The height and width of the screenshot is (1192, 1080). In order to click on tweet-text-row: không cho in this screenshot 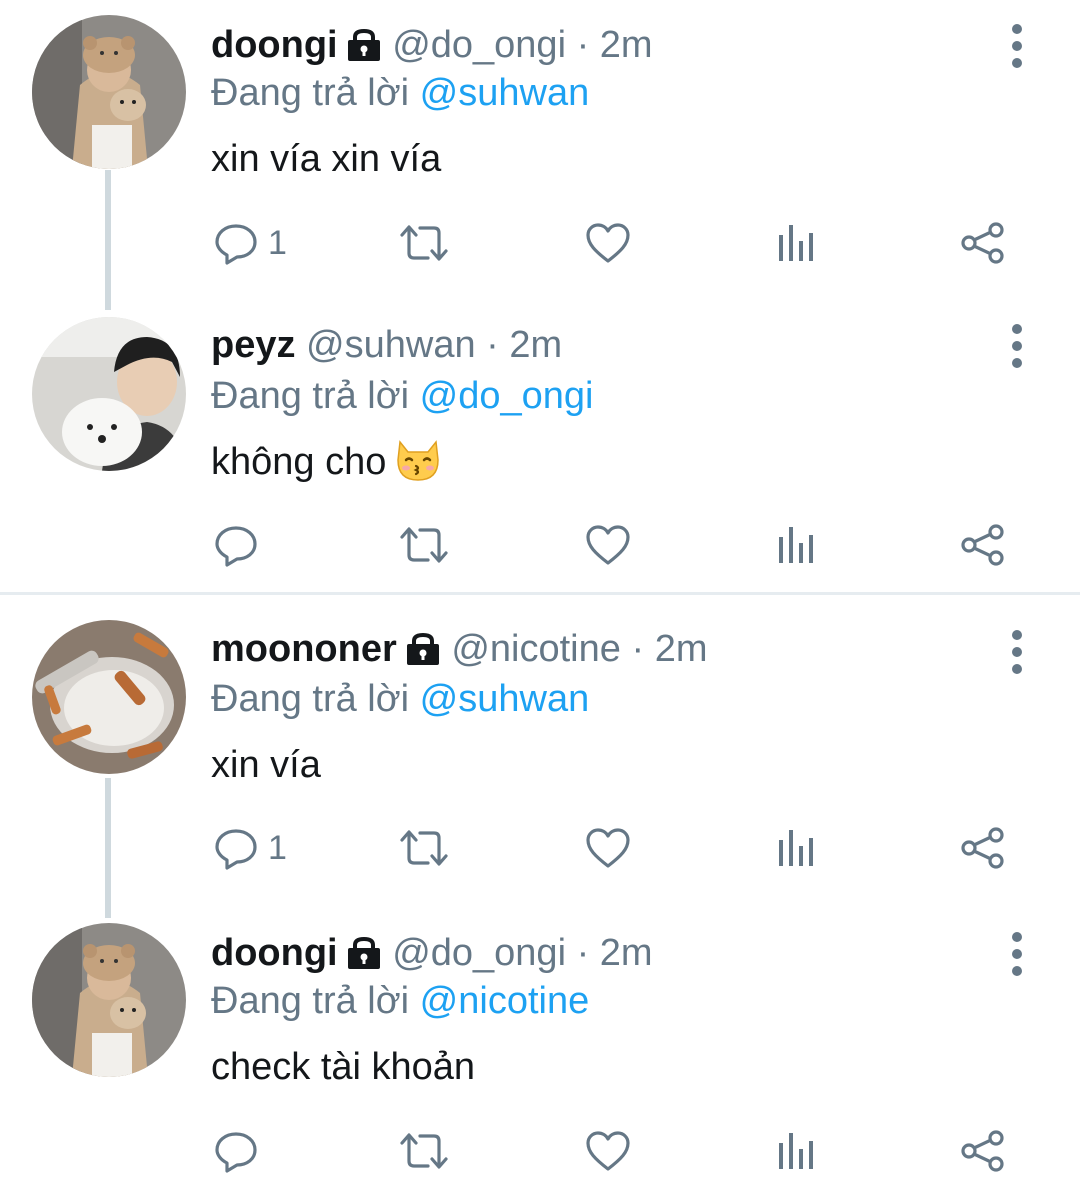, I will do `click(326, 465)`.